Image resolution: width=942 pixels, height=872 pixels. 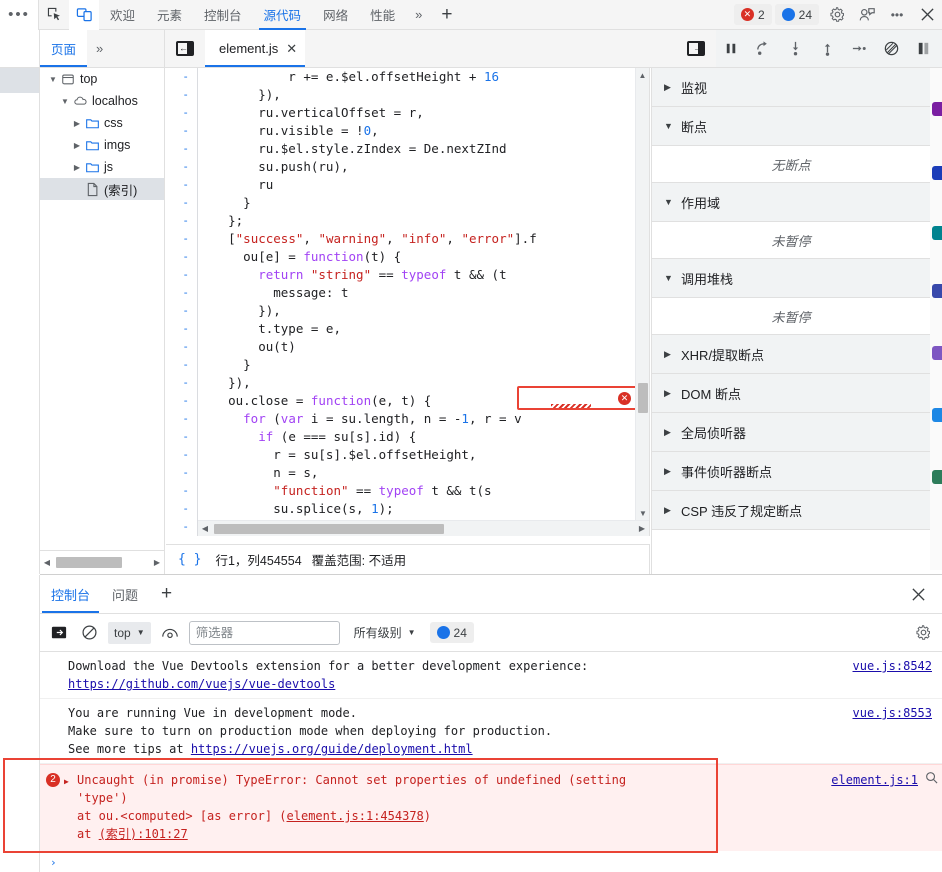 What do you see at coordinates (642, 294) in the screenshot?
I see `editor-vertical-scrollbar: ▲ ▼` at bounding box center [642, 294].